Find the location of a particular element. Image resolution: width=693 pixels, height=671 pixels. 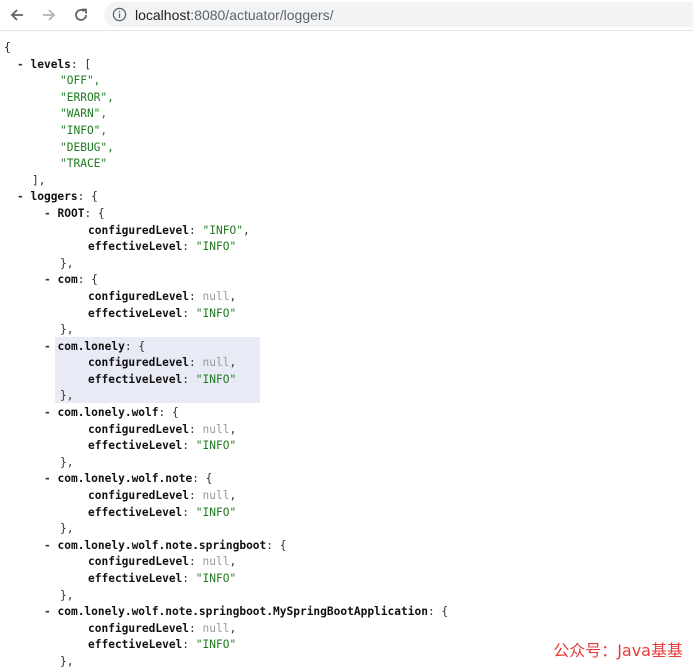

configured-level-line: configuredLevel: "INFO", is located at coordinates (169, 230).